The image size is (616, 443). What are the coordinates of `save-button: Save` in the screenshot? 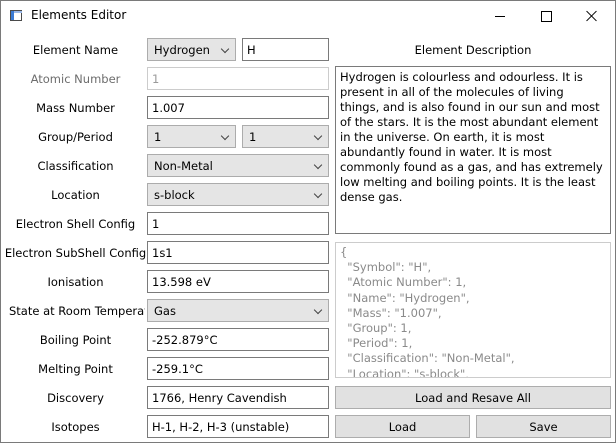 It's located at (543, 426).